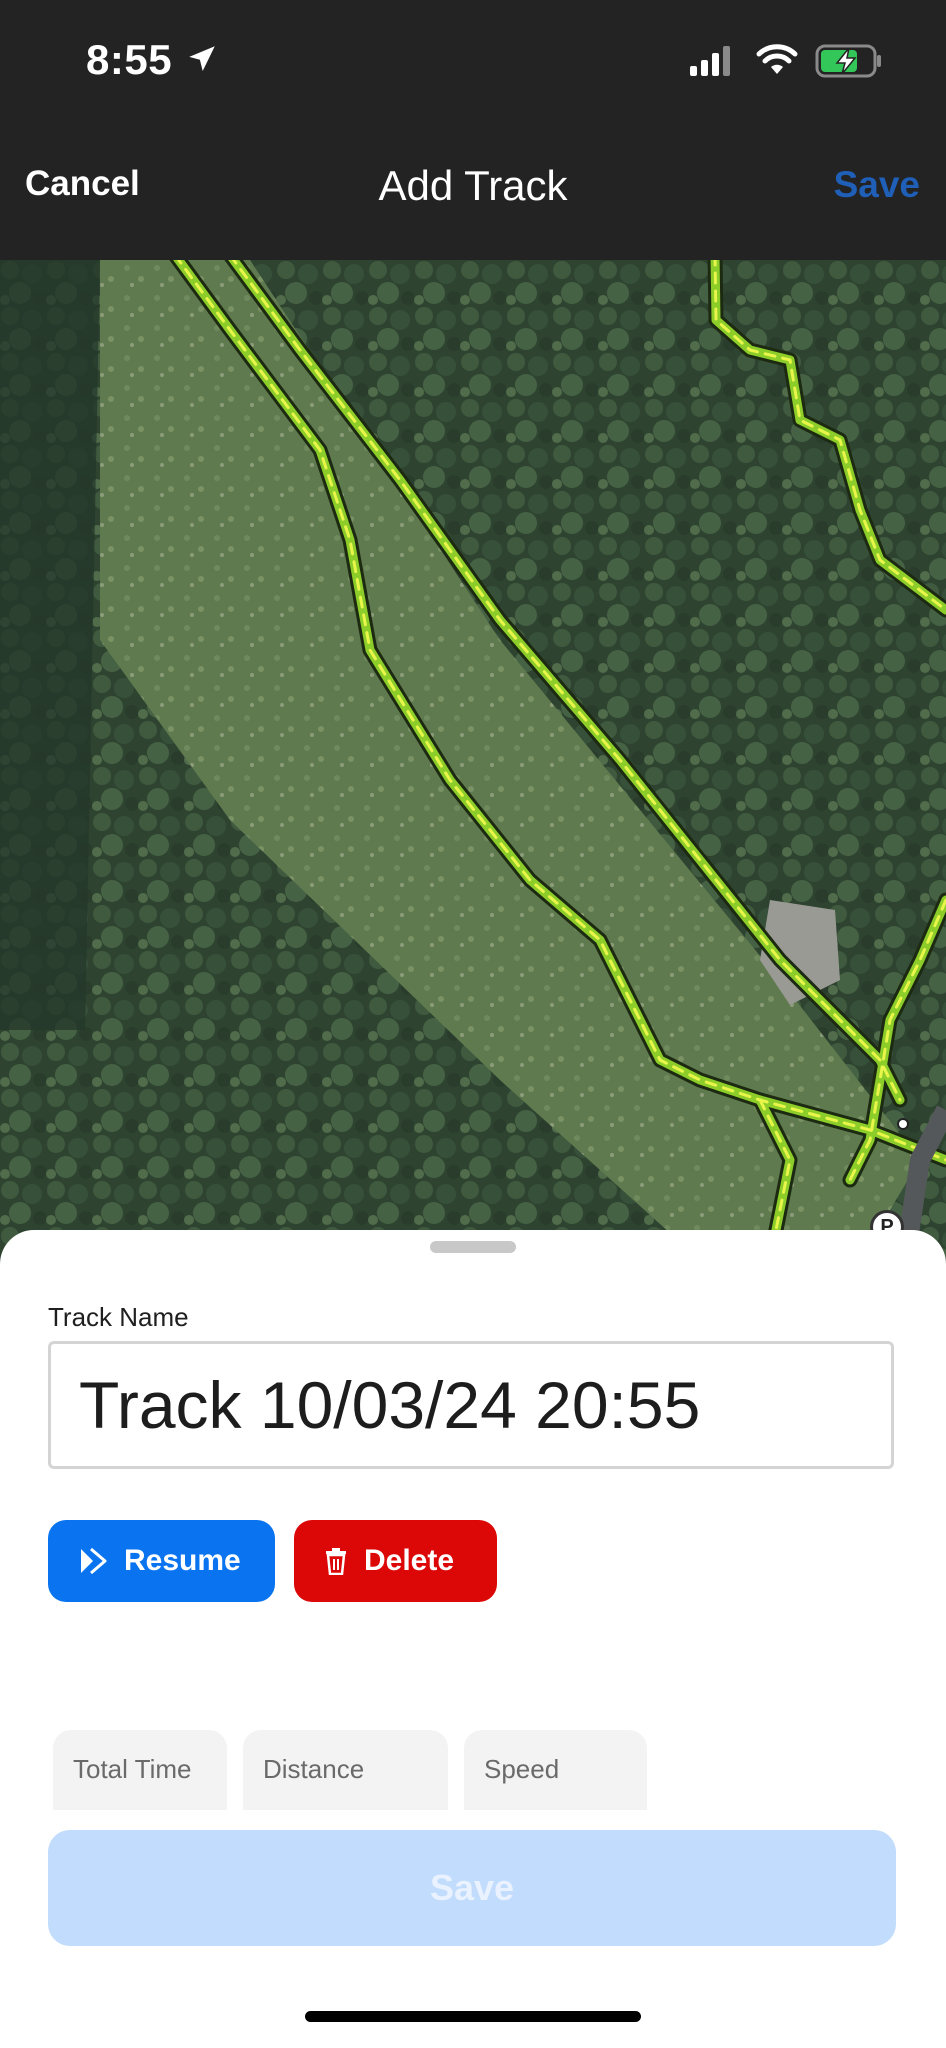 This screenshot has height=2048, width=946. Describe the element at coordinates (849, 63) in the screenshot. I see `battery-charging-icon` at that location.